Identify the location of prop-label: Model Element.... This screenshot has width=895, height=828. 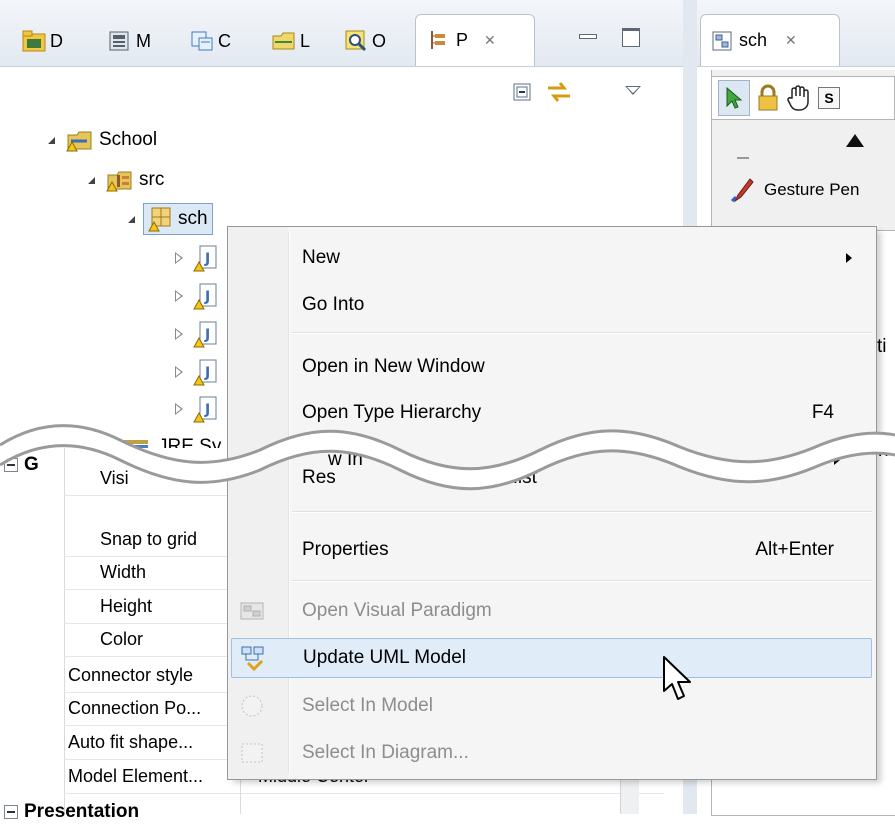
(136, 776).